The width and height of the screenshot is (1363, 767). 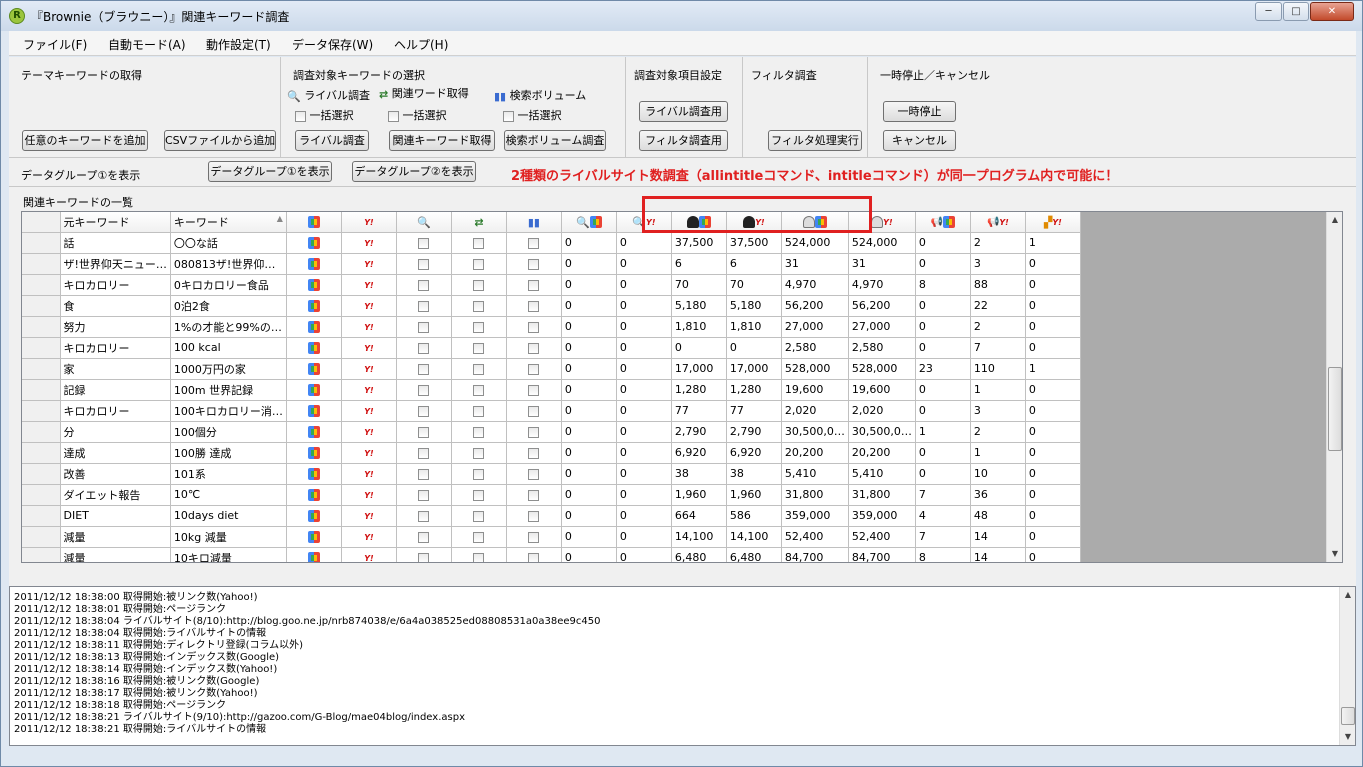 I want to click on select-all-volume: 一括選択, so click(x=532, y=115).